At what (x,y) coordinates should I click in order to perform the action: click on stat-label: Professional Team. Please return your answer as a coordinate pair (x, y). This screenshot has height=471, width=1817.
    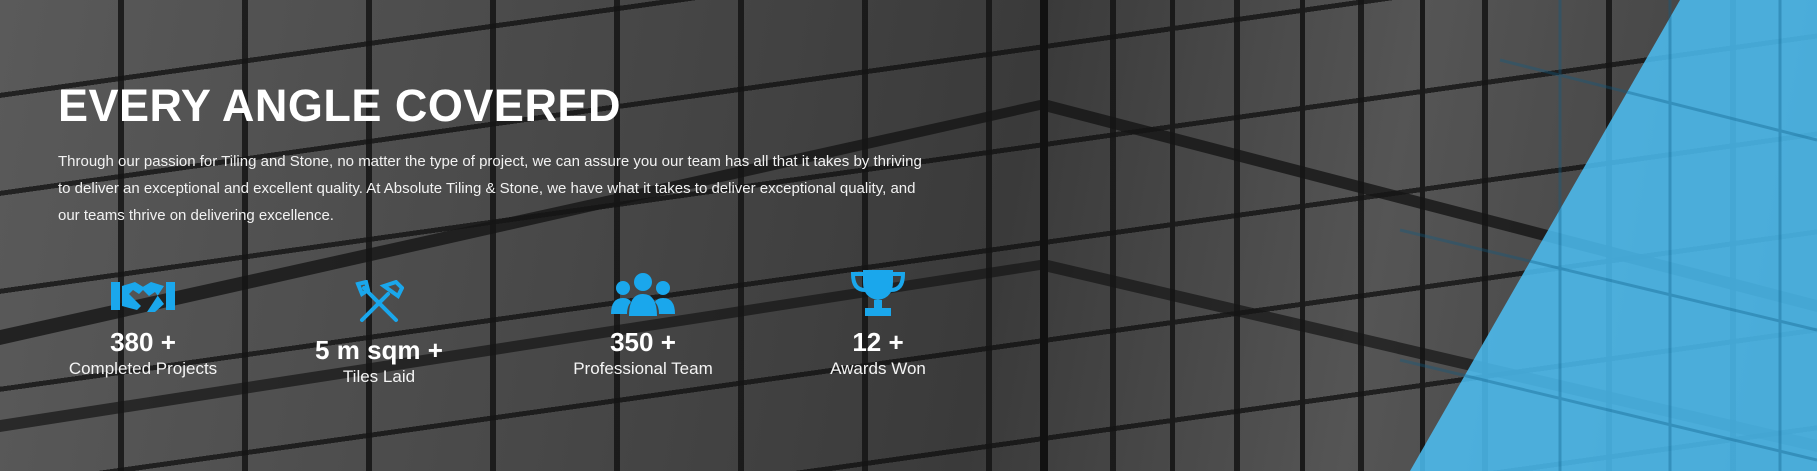
    Looking at the image, I should click on (643, 368).